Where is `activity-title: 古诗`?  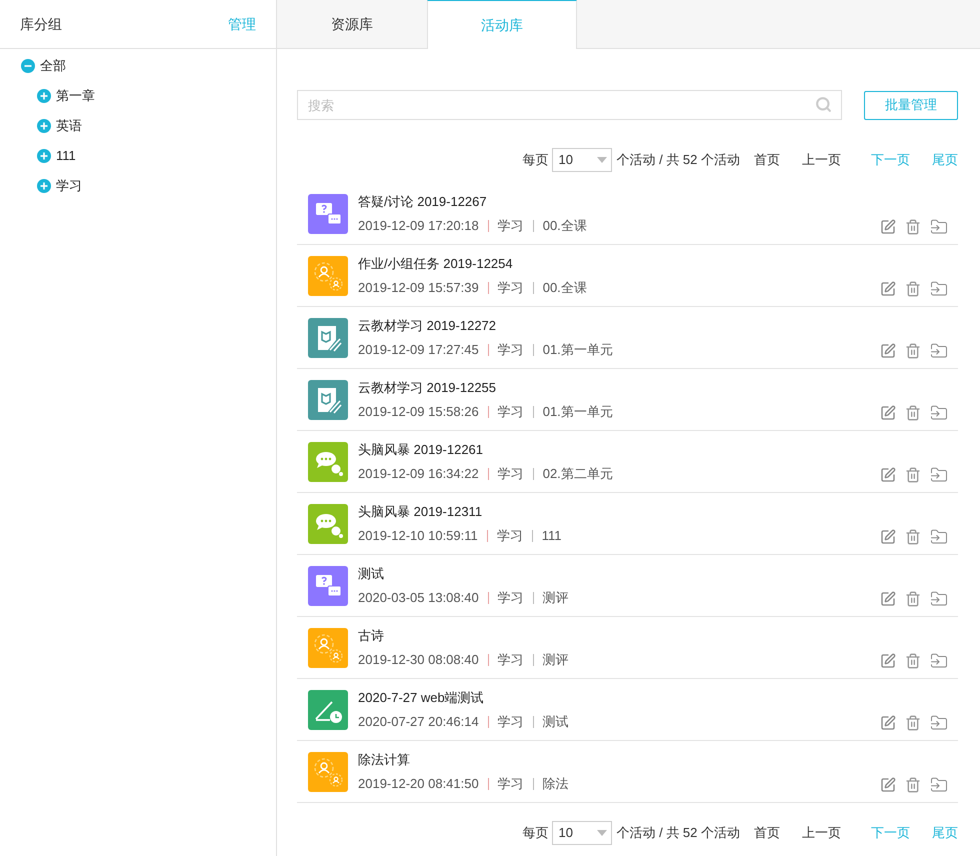 activity-title: 古诗 is located at coordinates (619, 635).